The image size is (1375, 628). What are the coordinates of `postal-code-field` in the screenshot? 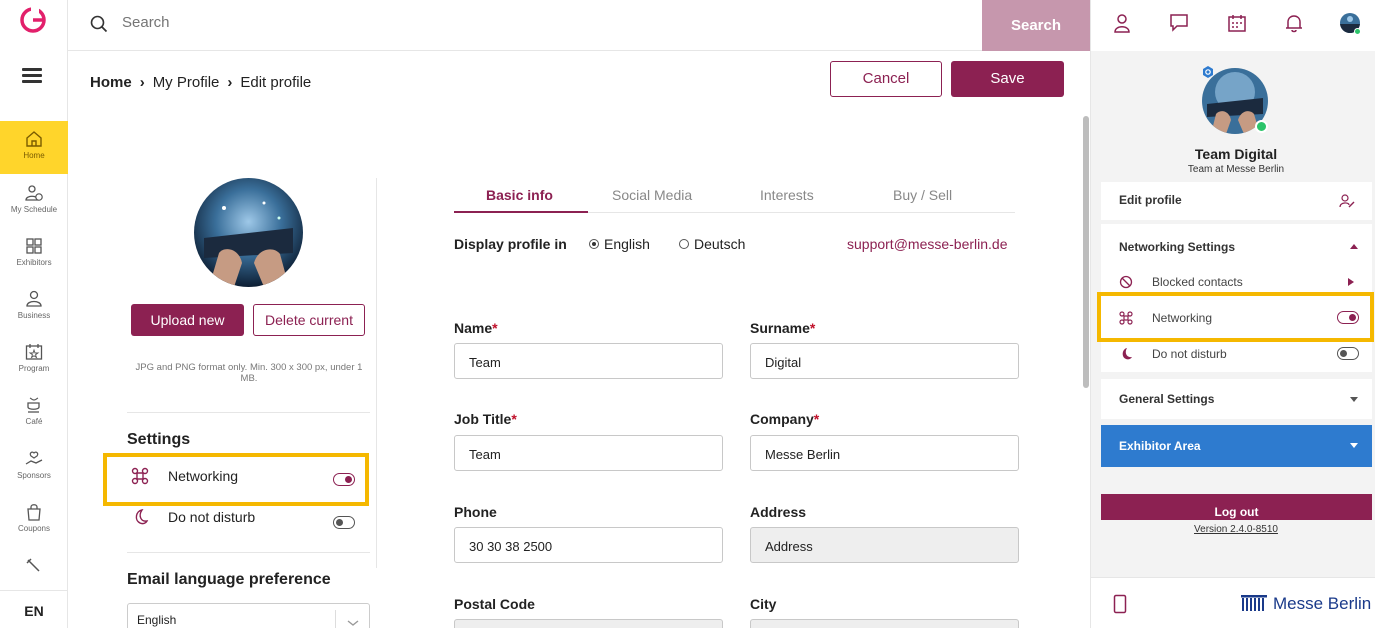 It's located at (588, 623).